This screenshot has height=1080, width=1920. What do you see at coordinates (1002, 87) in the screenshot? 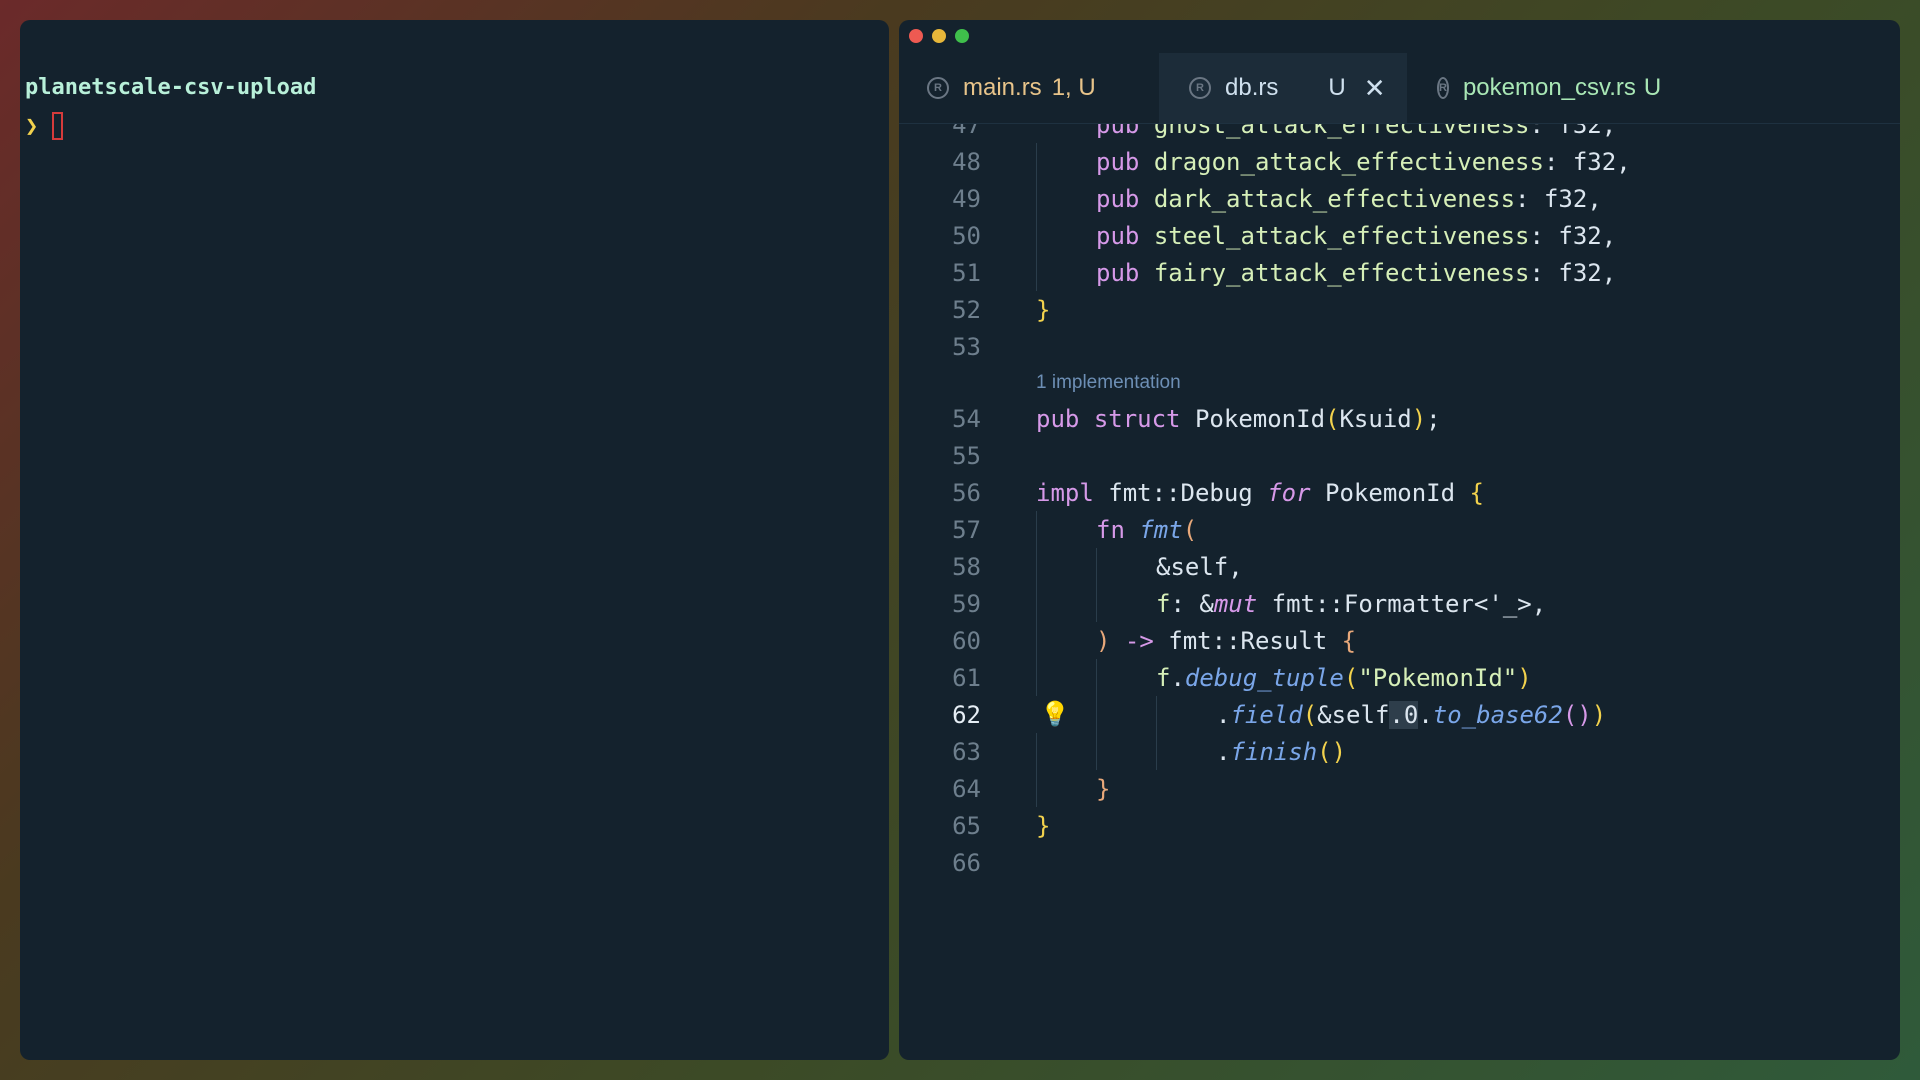
I see `tab-label: main.rs` at bounding box center [1002, 87].